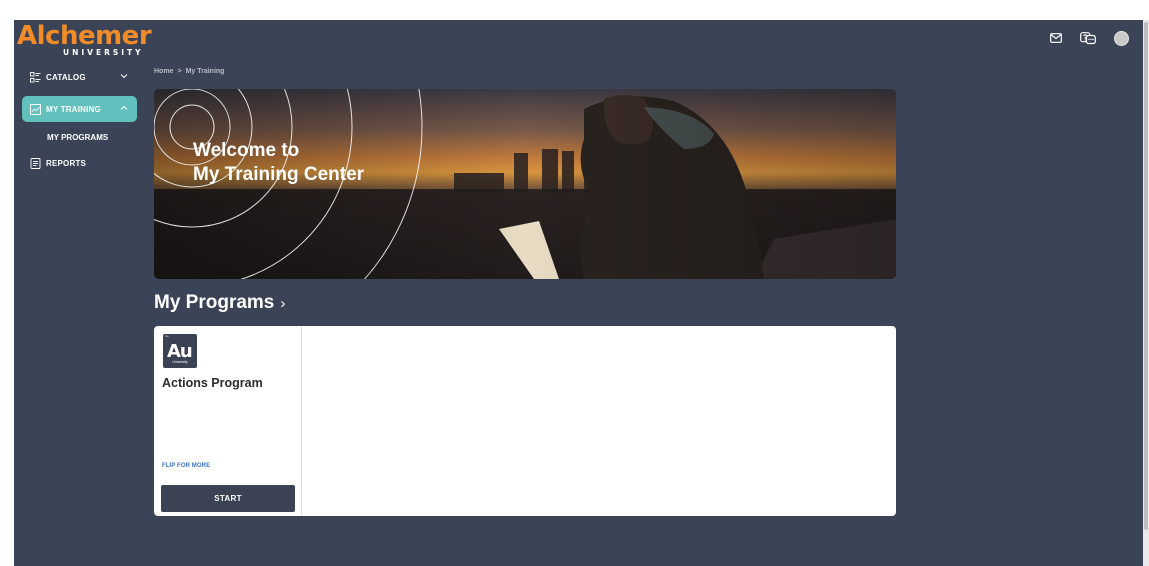 This screenshot has height=566, width=1149. Describe the element at coordinates (186, 466) in the screenshot. I see `flip-for-more-link: FLIP FOR MORE` at that location.